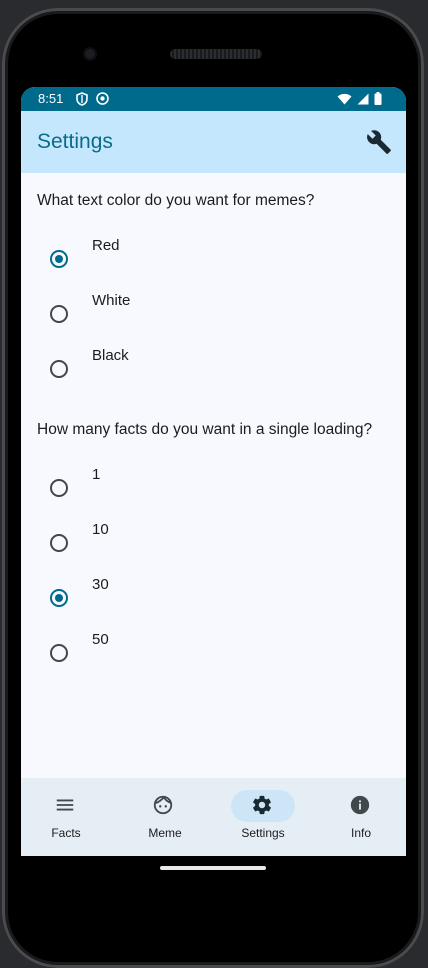 The width and height of the screenshot is (428, 968). Describe the element at coordinates (51, 98) in the screenshot. I see `status-time: 8:51` at that location.